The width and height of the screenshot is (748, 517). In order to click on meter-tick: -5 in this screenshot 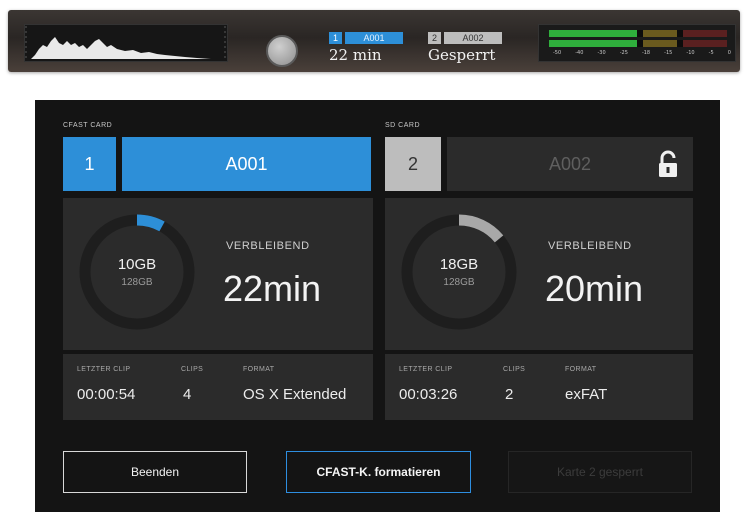, I will do `click(711, 53)`.